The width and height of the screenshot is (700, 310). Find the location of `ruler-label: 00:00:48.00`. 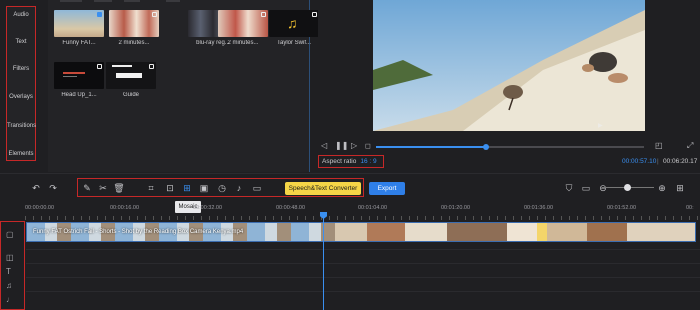

ruler-label: 00:00:48.00 is located at coordinates (291, 208).